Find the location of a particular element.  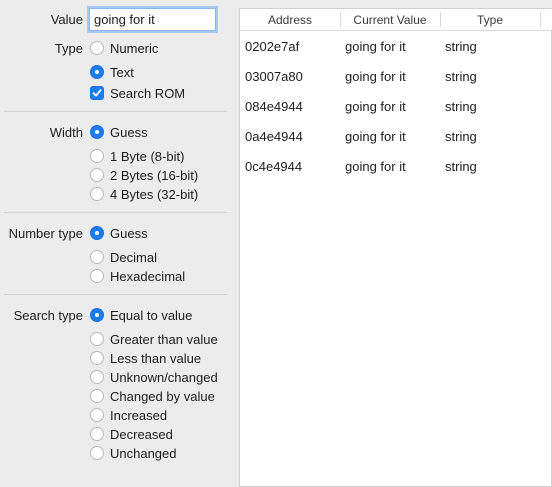

table-row: 03007a80 going for it string is located at coordinates (396, 84).